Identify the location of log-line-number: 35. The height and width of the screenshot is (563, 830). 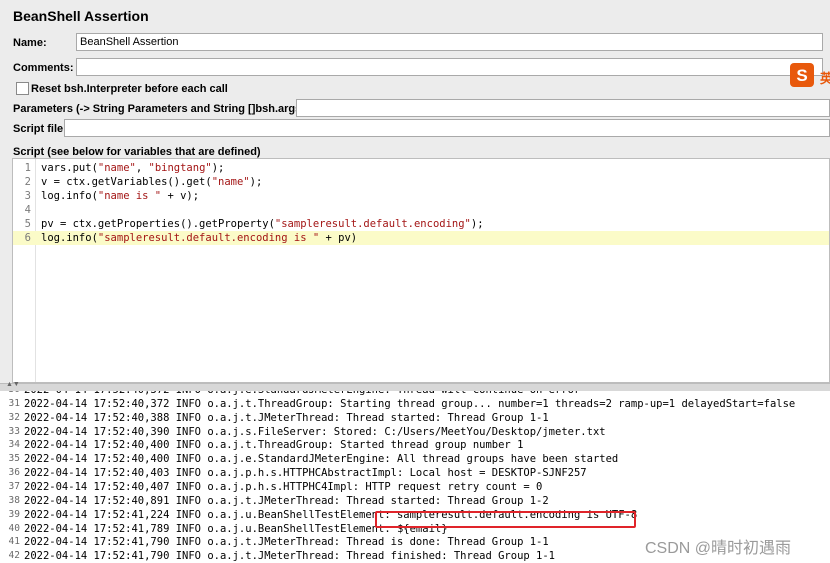
(14, 459).